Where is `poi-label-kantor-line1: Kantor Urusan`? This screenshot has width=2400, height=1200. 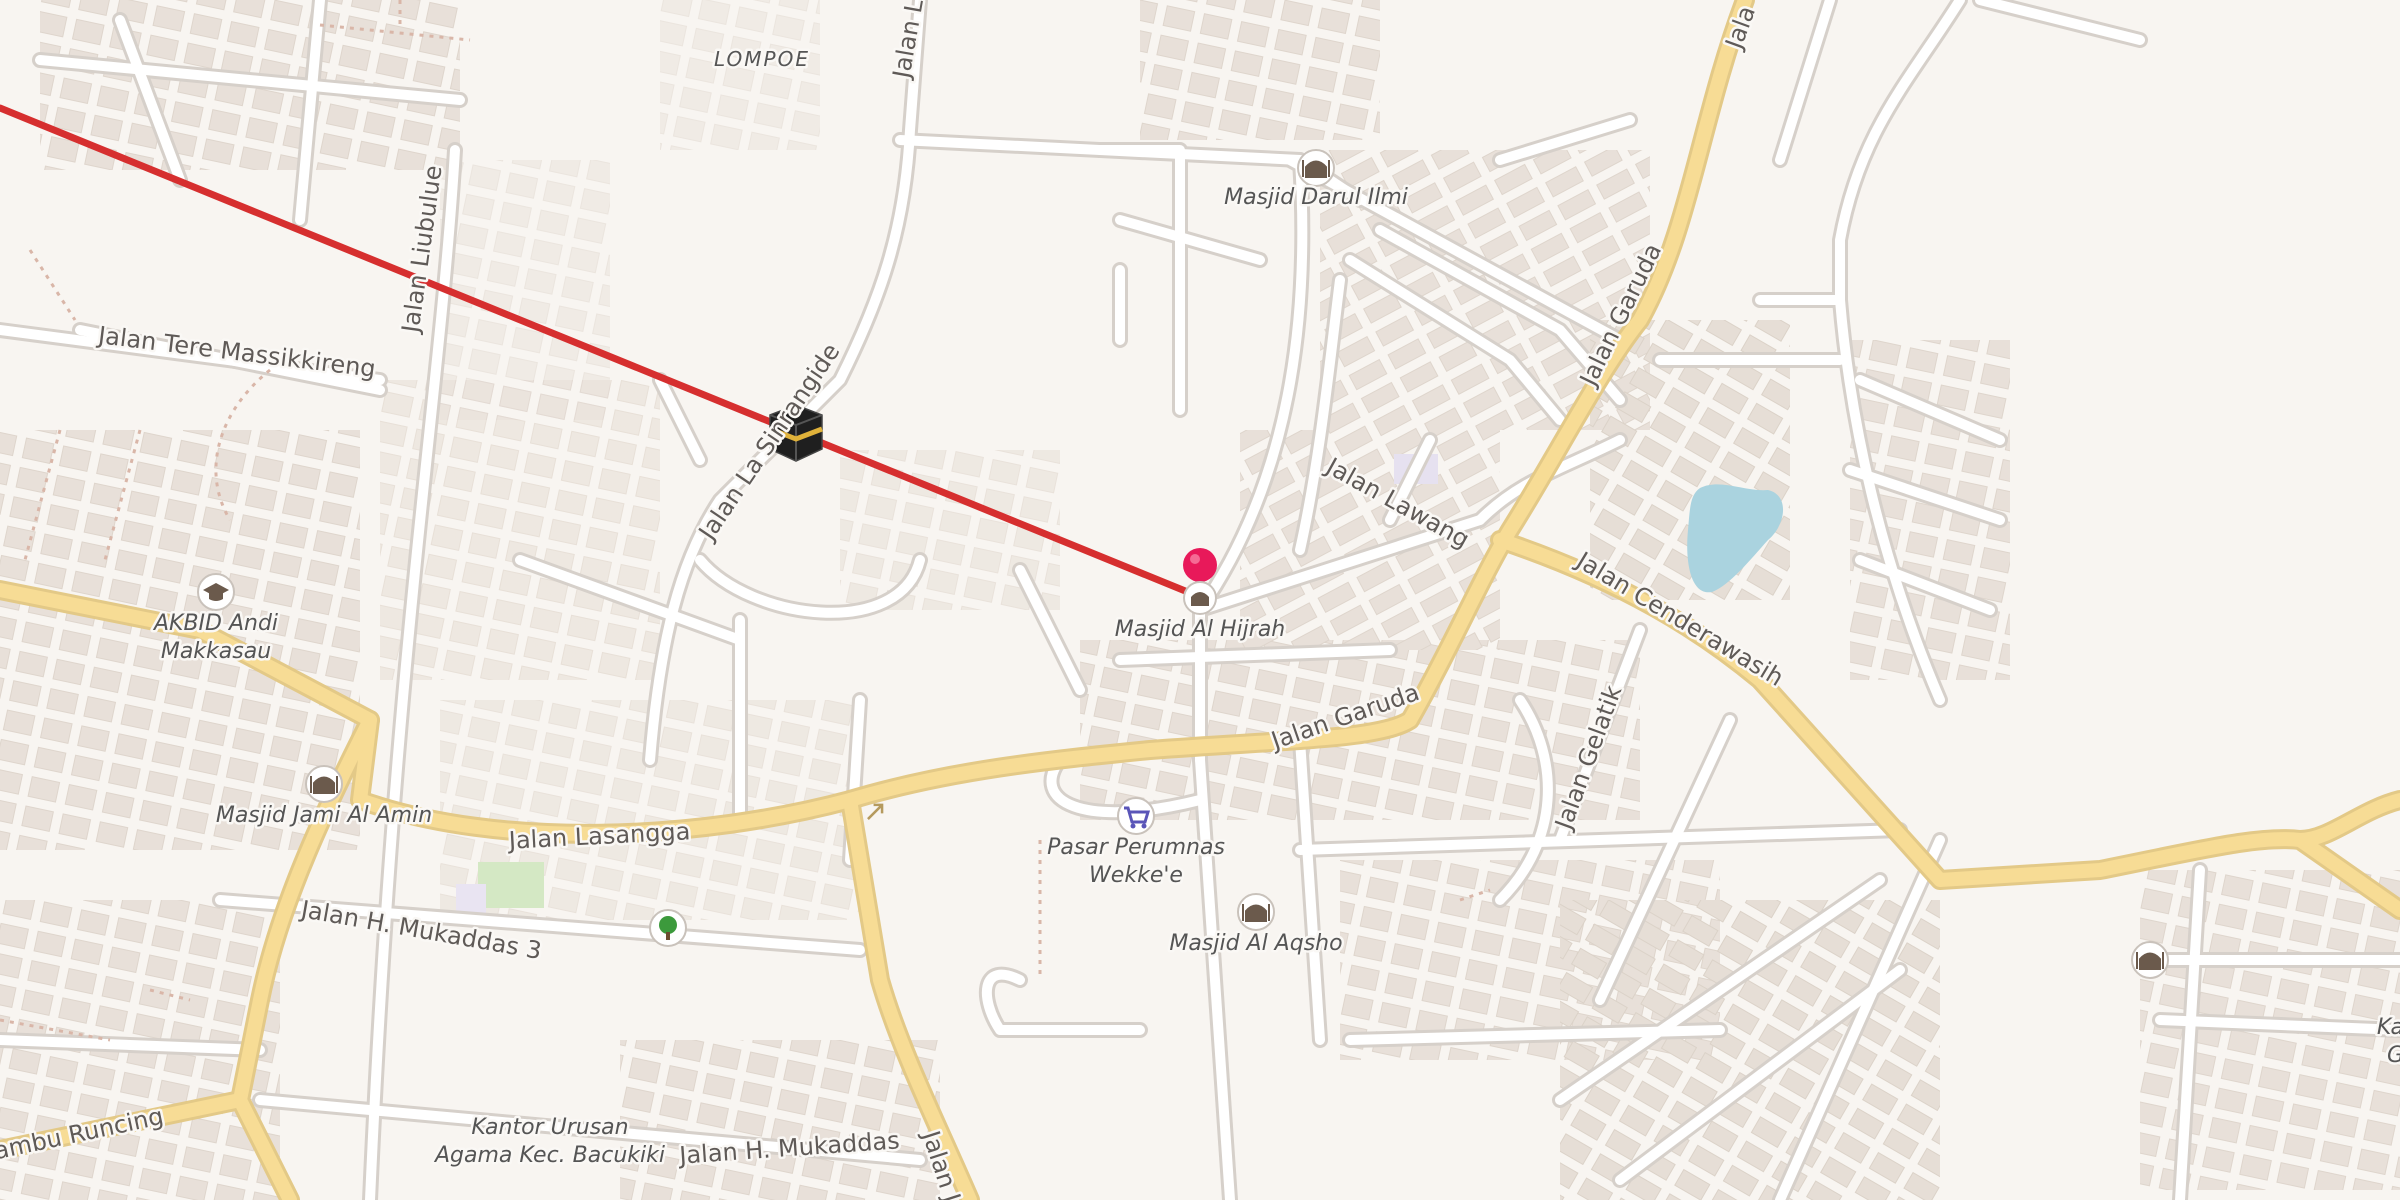
poi-label-kantor-line1: Kantor Urusan is located at coordinates (549, 1127).